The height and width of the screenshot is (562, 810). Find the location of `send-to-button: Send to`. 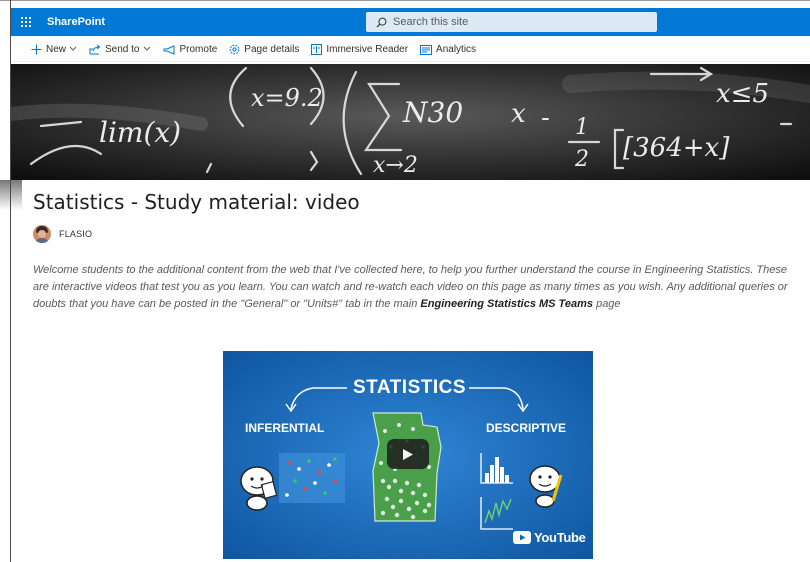

send-to-button: Send to is located at coordinates (119, 49).